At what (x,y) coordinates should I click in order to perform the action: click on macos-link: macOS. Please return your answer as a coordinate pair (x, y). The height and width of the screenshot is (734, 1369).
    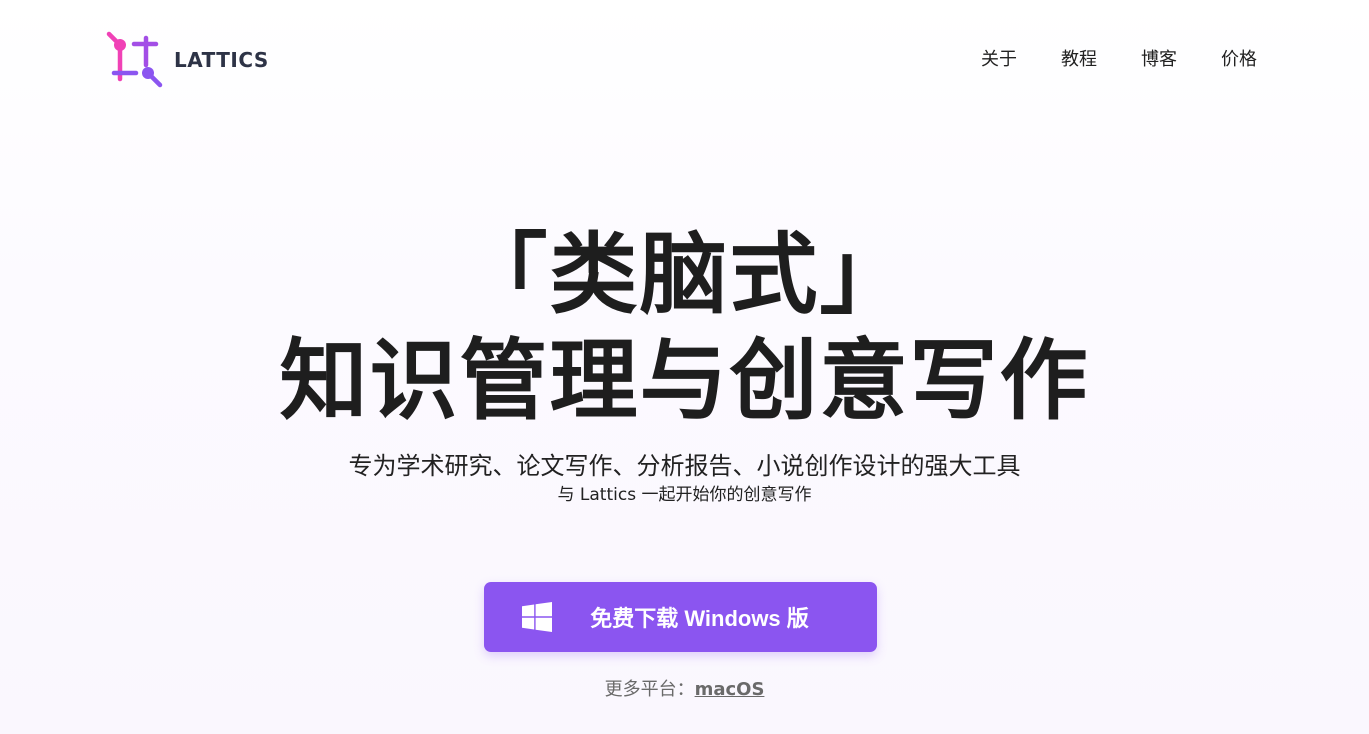
    Looking at the image, I should click on (730, 689).